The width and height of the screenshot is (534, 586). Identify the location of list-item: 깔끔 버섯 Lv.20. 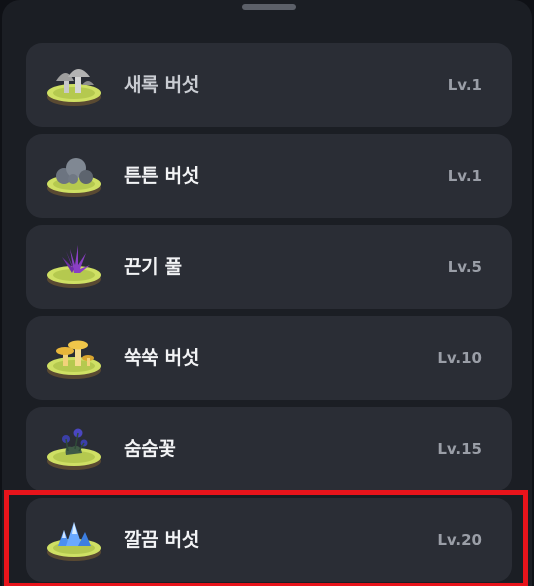
(269, 540).